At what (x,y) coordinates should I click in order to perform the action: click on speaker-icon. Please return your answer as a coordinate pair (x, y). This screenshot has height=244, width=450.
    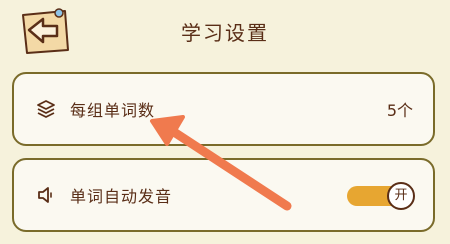
    Looking at the image, I should click on (46, 195).